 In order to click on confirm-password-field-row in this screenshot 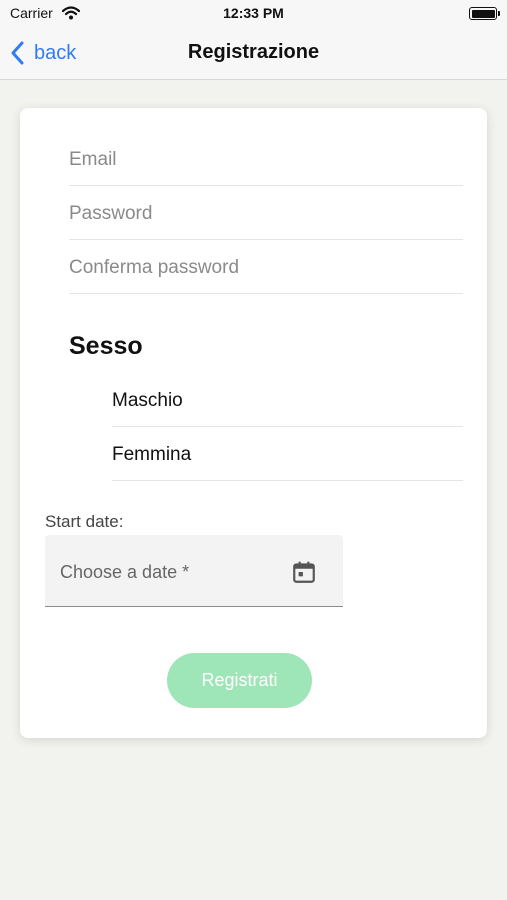, I will do `click(266, 267)`.